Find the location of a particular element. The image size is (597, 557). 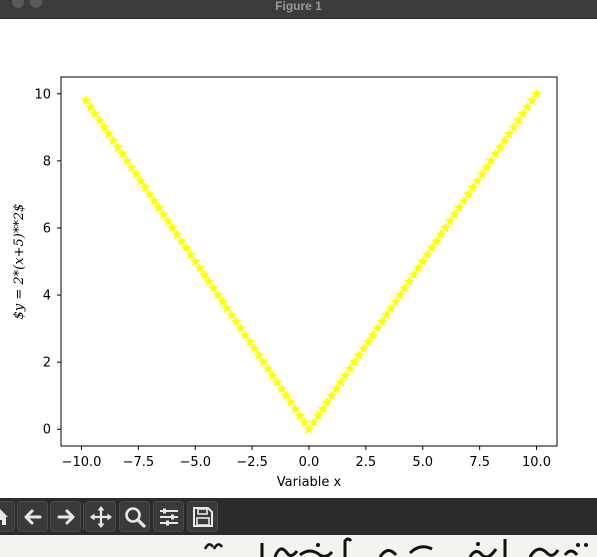

zoom-icon is located at coordinates (135, 517).